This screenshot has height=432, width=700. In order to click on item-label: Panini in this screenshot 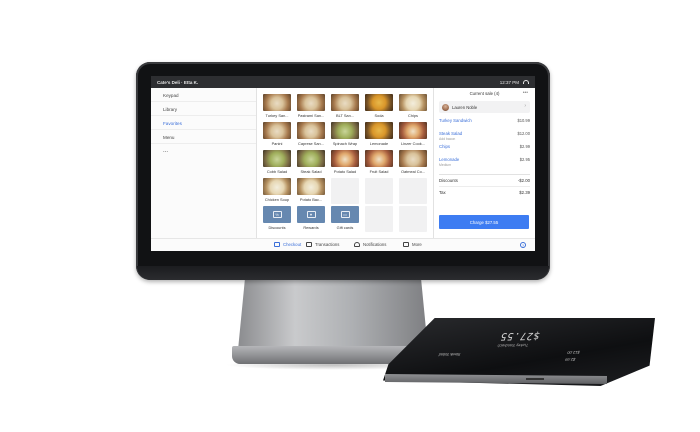, I will do `click(277, 143)`.